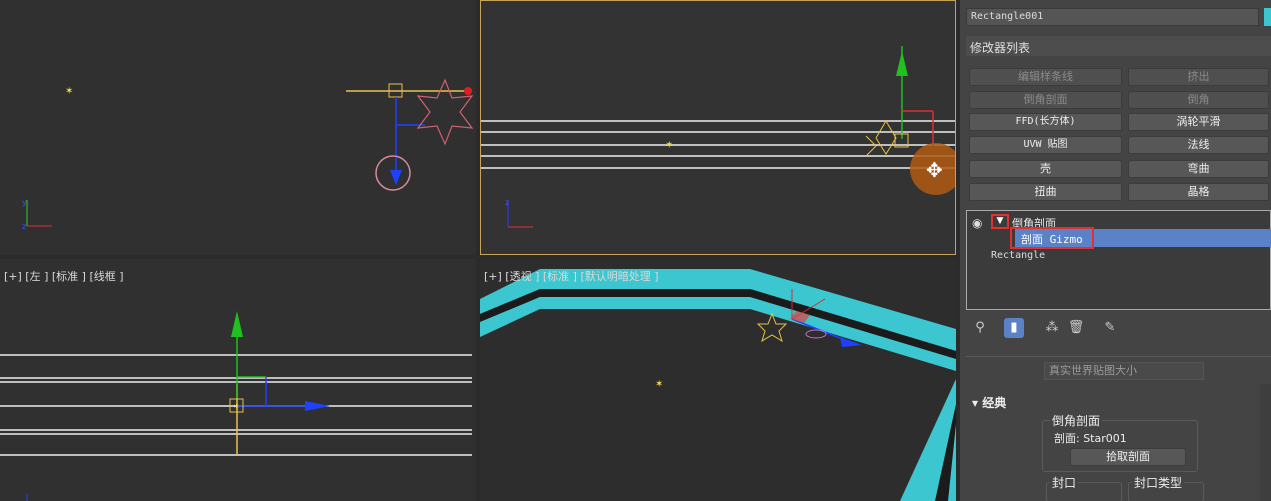 Image resolution: width=1271 pixels, height=501 pixels. What do you see at coordinates (1112, 17) in the screenshot?
I see `object-name-field: Rectangle001` at bounding box center [1112, 17].